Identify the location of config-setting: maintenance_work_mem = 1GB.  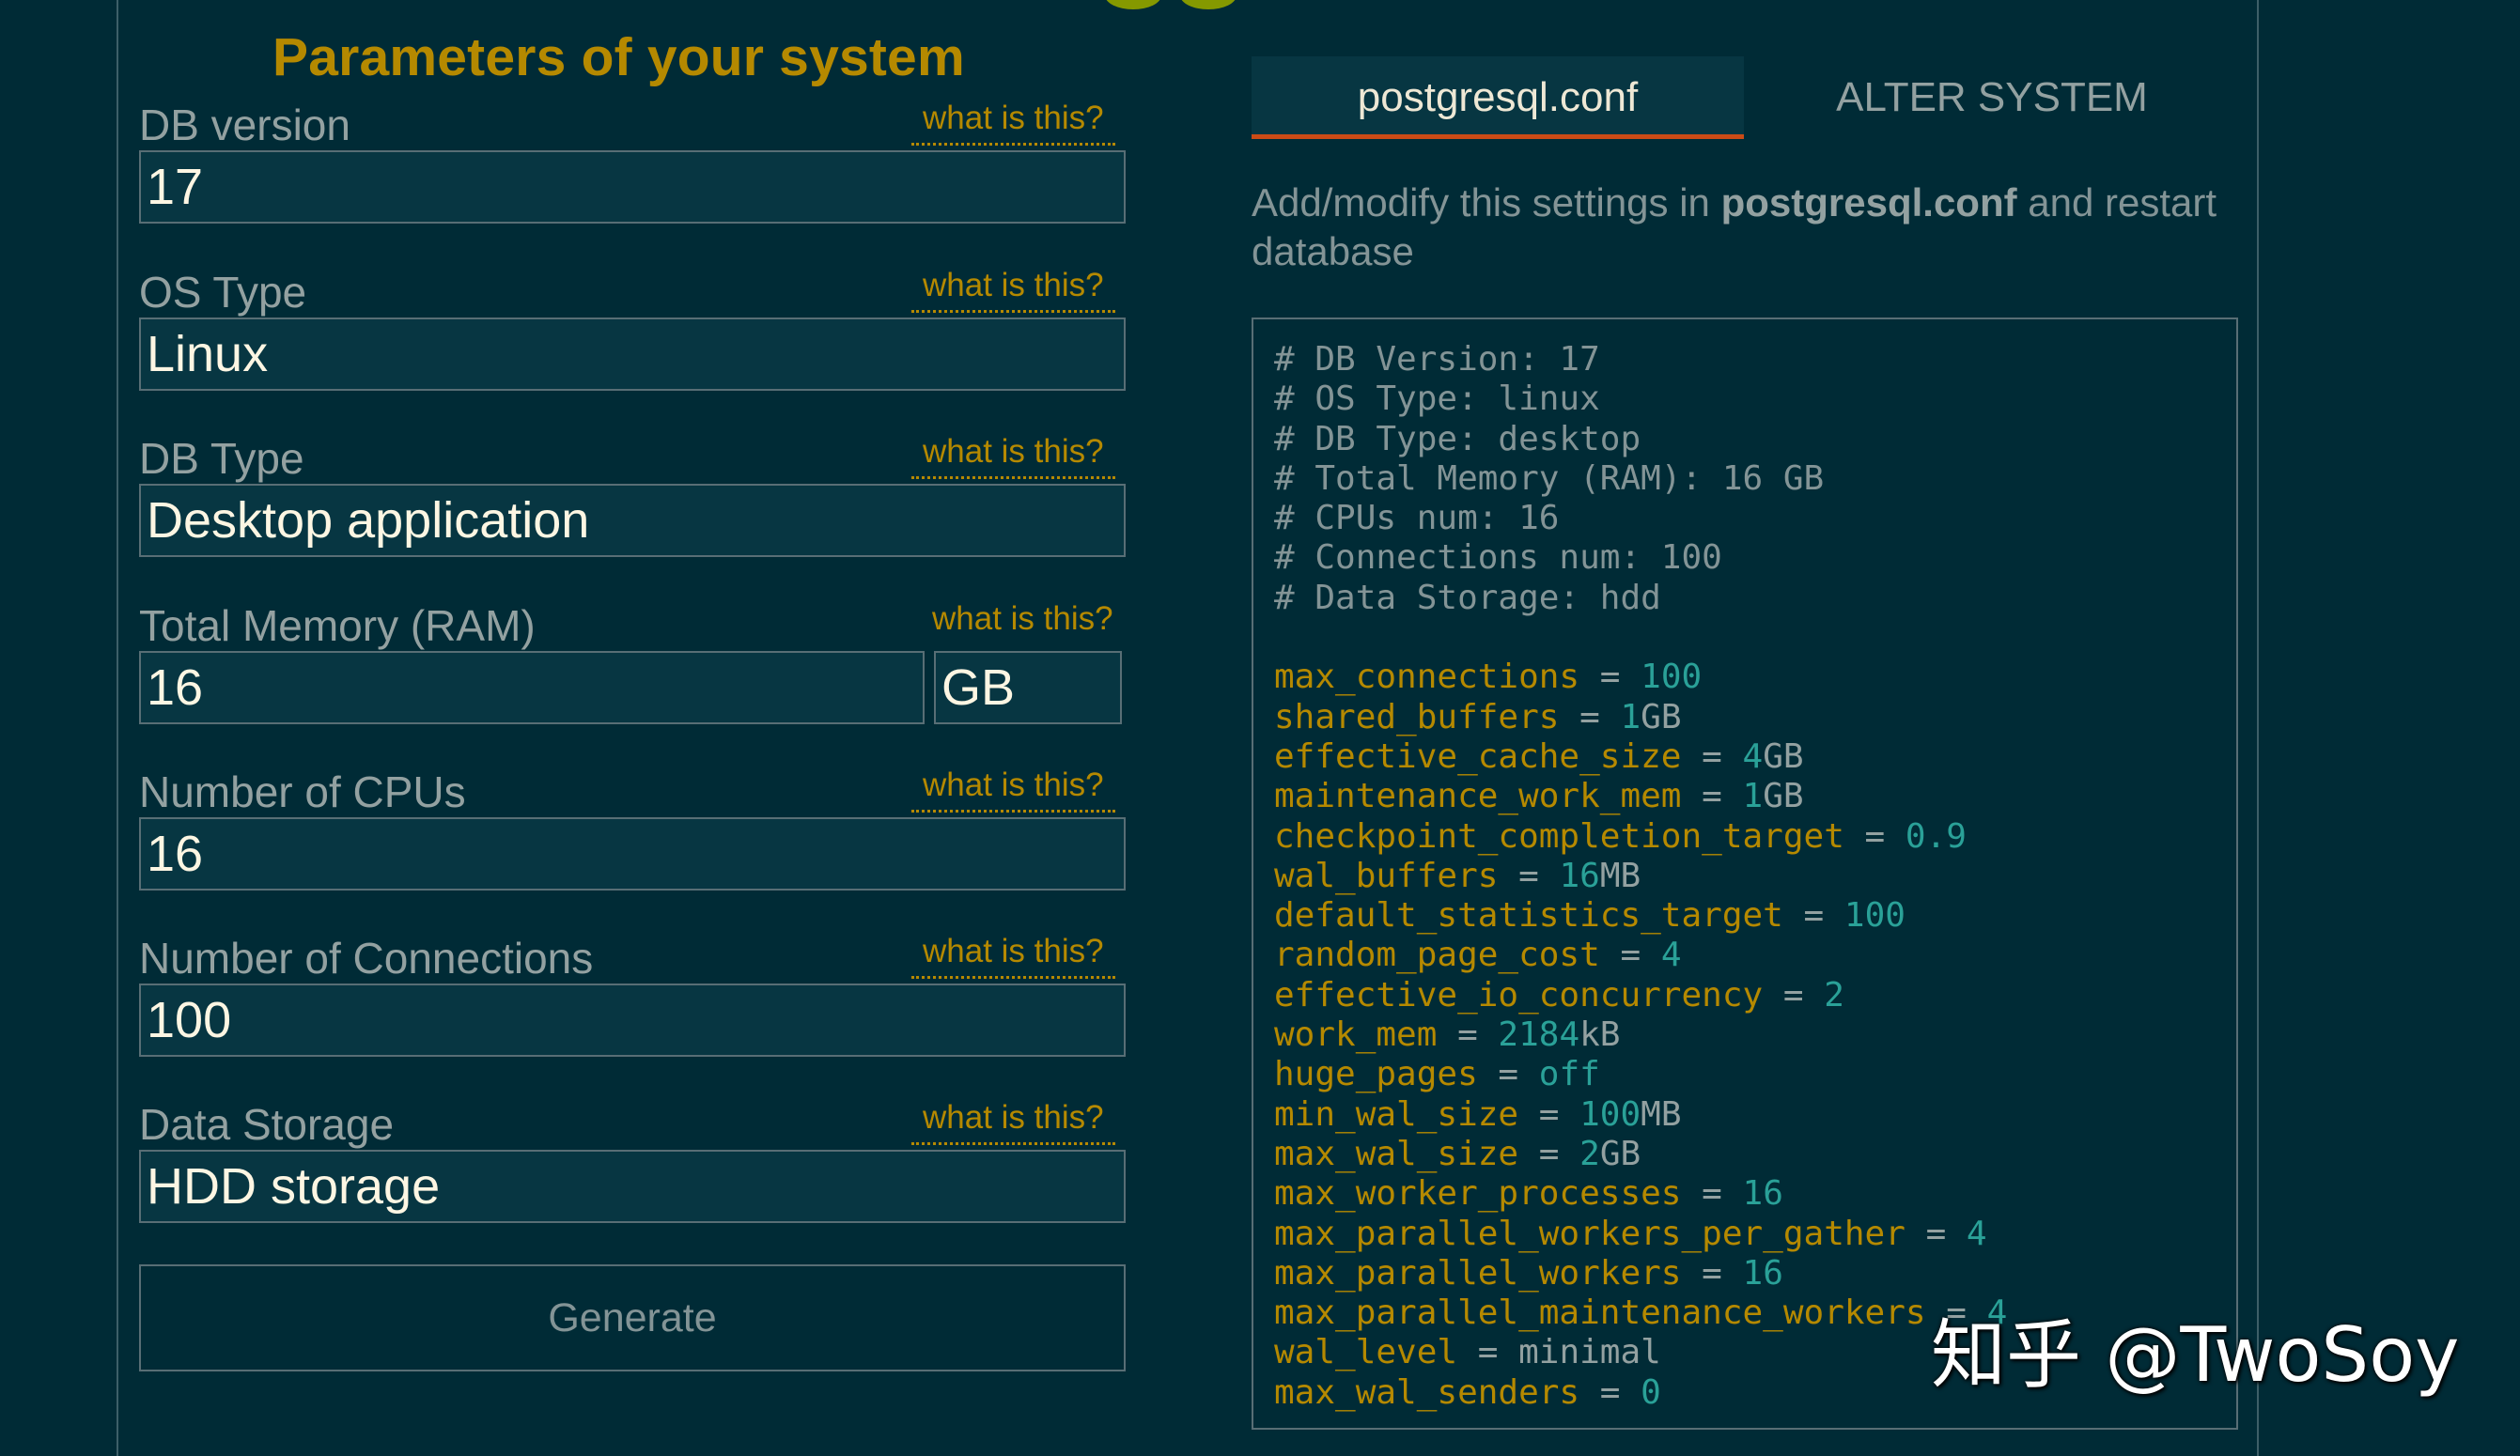
(1755, 796).